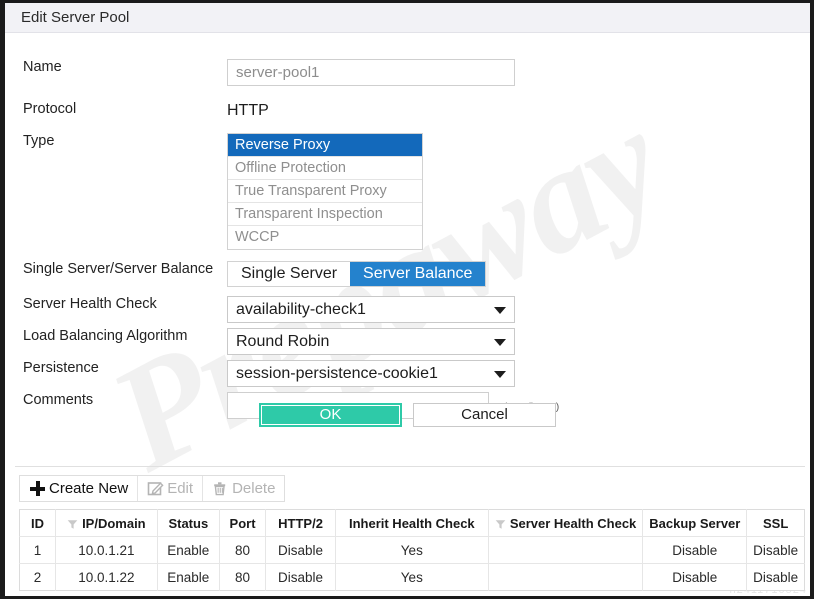 This screenshot has width=814, height=599. I want to click on pencil-edit-icon, so click(155, 488).